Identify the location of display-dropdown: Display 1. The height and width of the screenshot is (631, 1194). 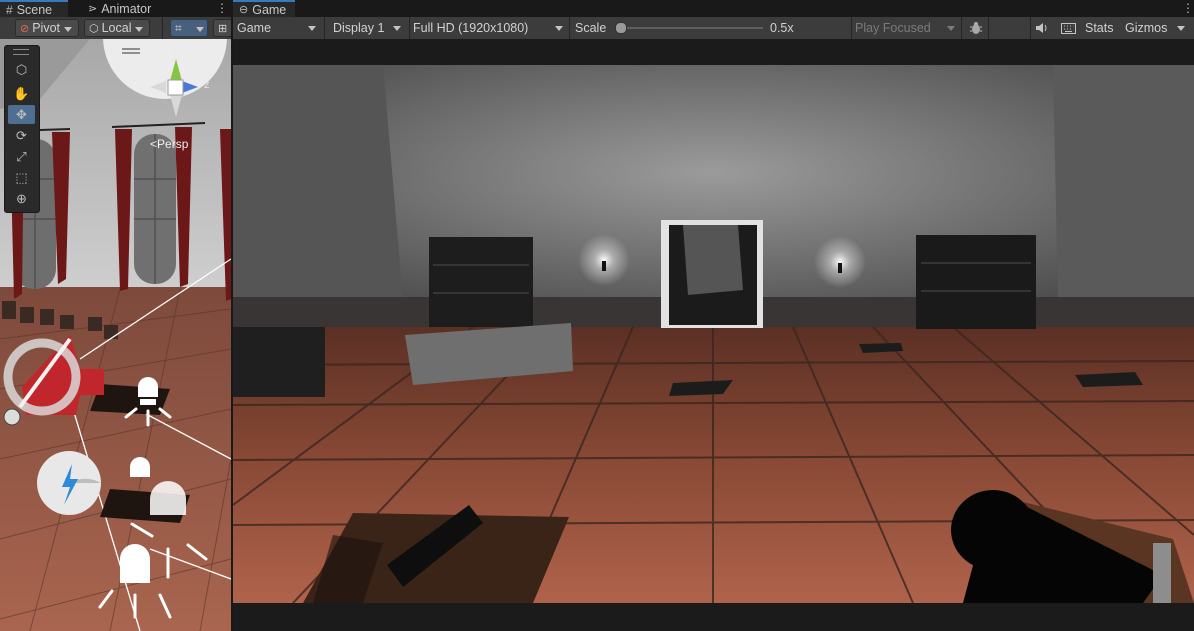
(368, 28).